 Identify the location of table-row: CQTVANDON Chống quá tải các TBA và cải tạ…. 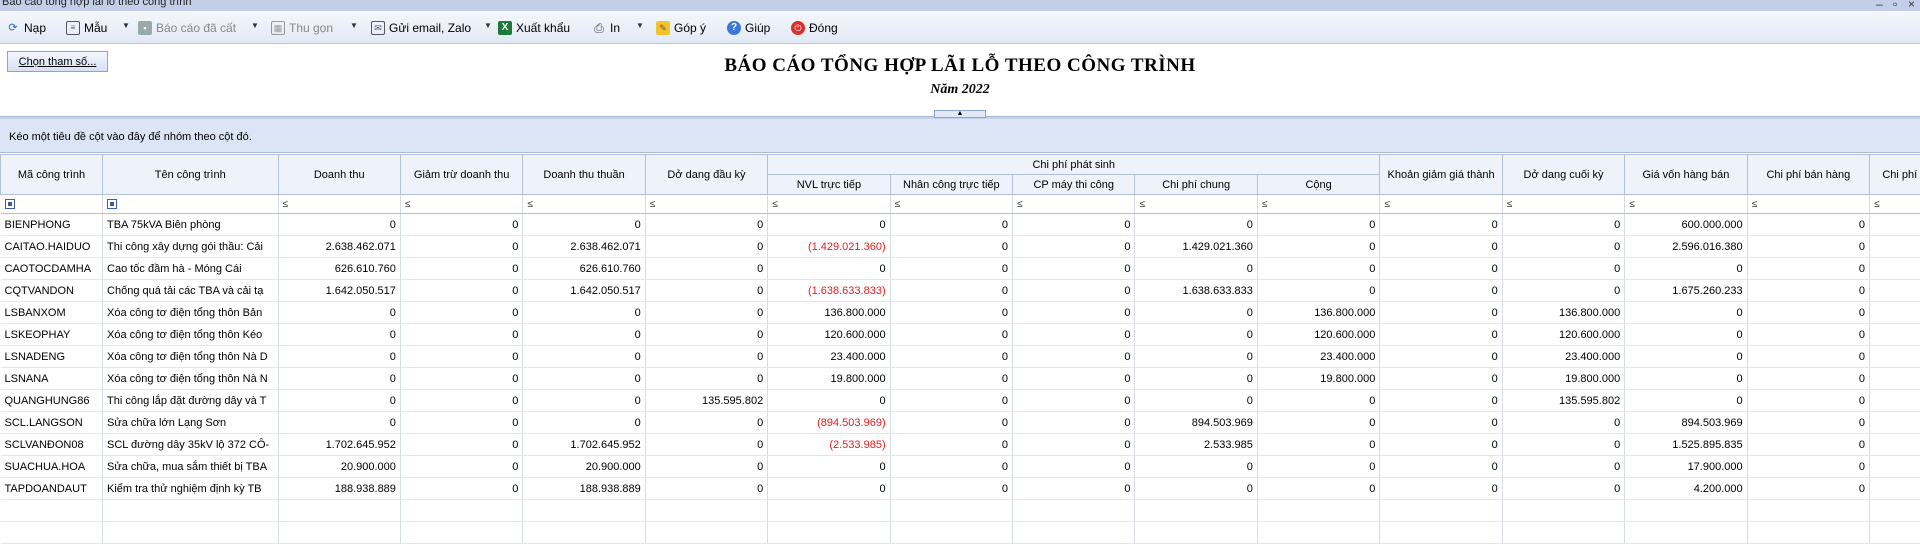
(960, 290).